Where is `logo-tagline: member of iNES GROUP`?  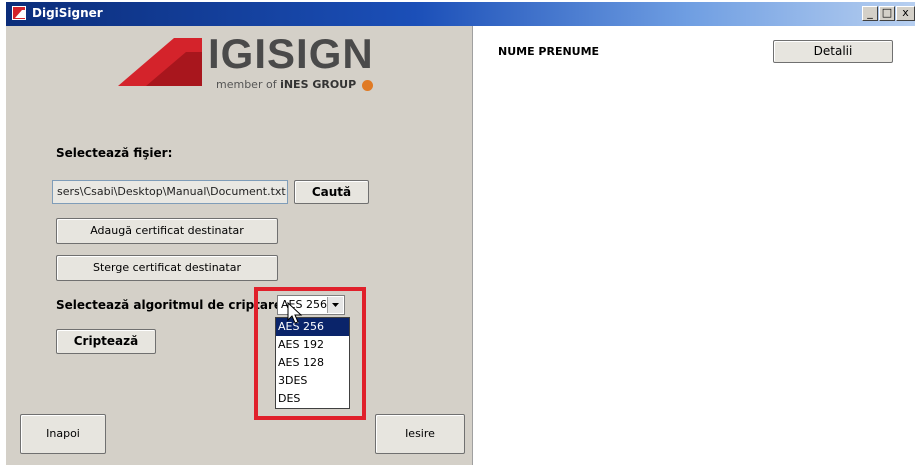 logo-tagline: member of iNES GROUP is located at coordinates (294, 84).